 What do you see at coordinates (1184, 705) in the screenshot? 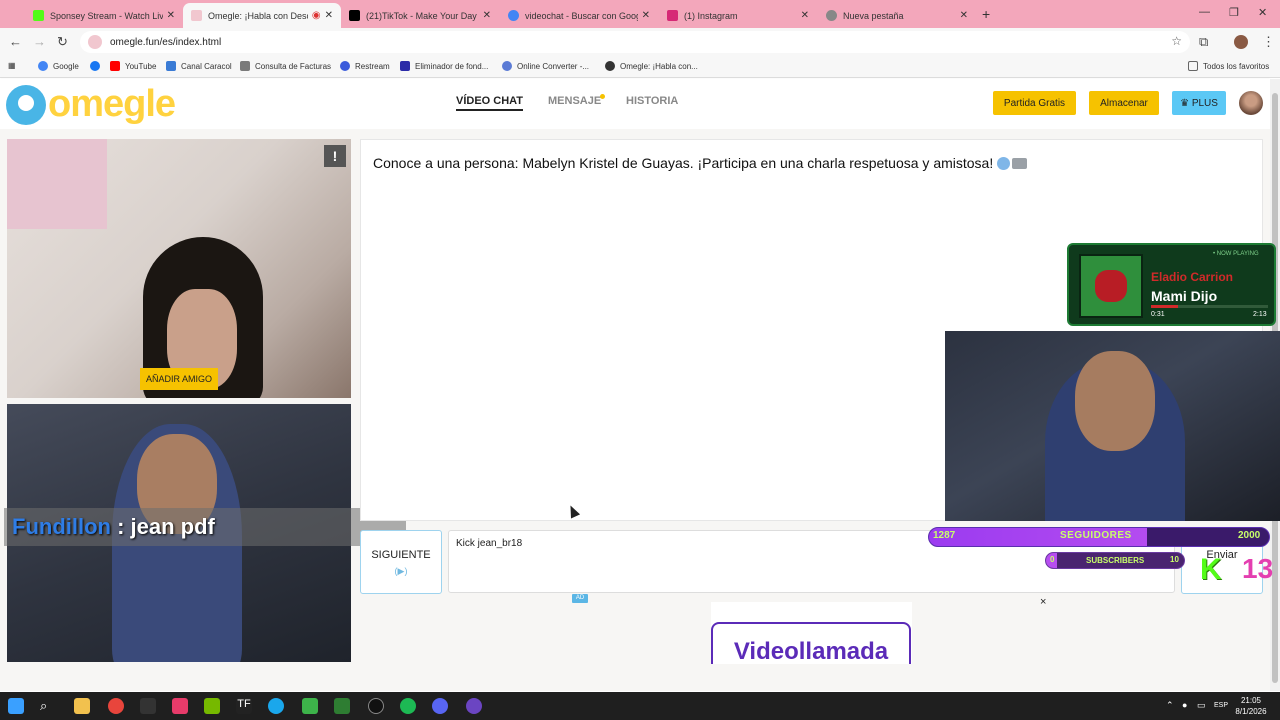
I see `microphone-icon: ●` at bounding box center [1184, 705].